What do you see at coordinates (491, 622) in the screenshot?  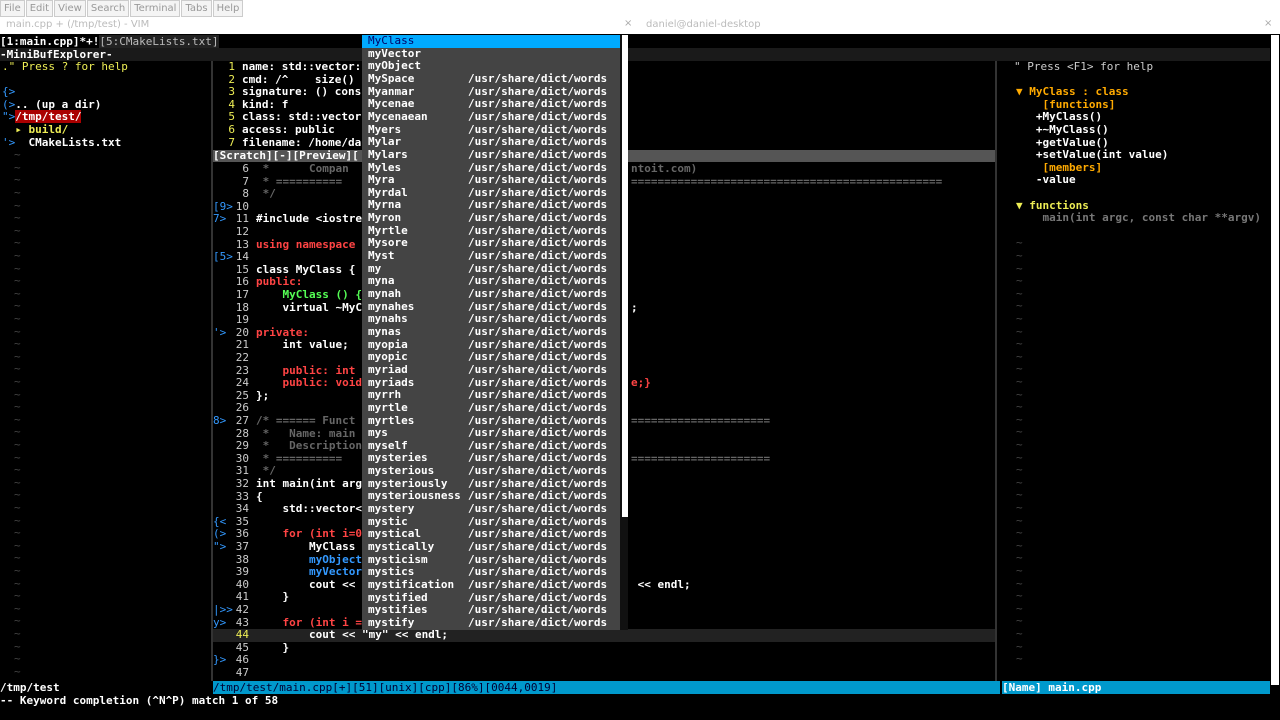 I see `completion-item: mystify/usr/share/dict/words` at bounding box center [491, 622].